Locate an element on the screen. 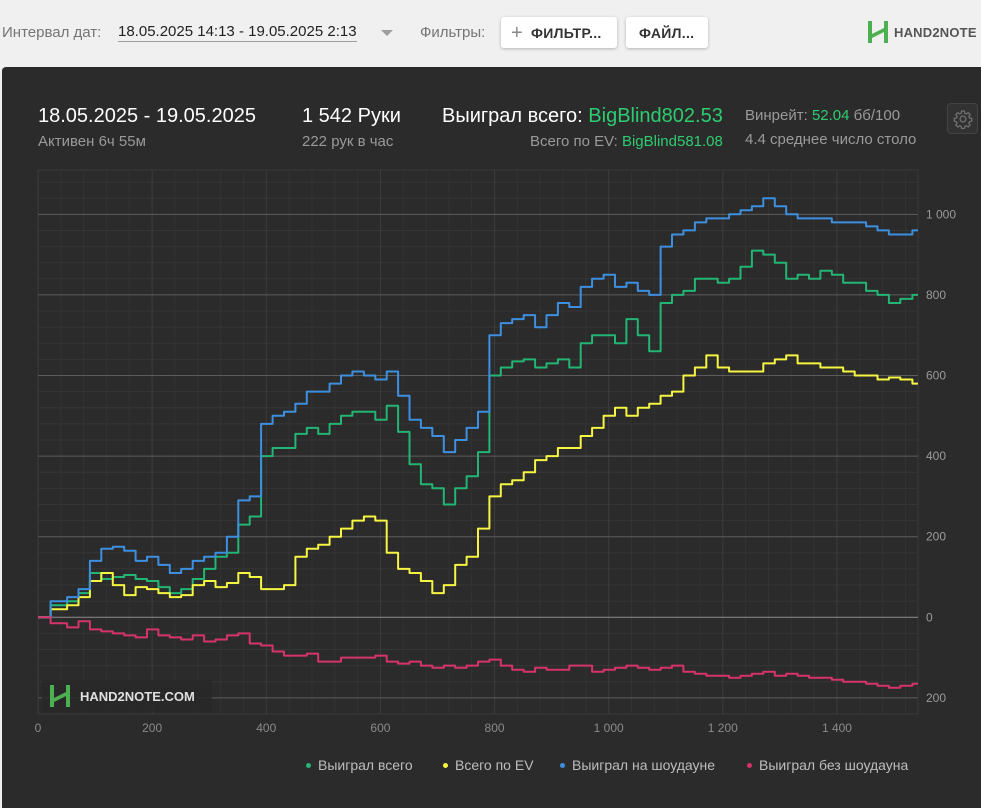  legend-item-non-showdown: Выиграл без шоудауна is located at coordinates (827, 765).